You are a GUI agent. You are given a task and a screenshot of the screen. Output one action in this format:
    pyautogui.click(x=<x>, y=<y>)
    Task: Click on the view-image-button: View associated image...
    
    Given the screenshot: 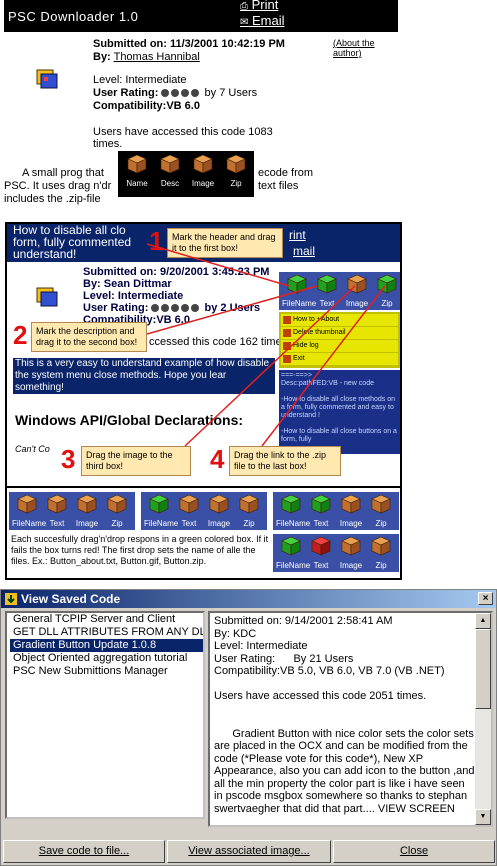 What is the action you would take?
    pyautogui.click(x=249, y=851)
    